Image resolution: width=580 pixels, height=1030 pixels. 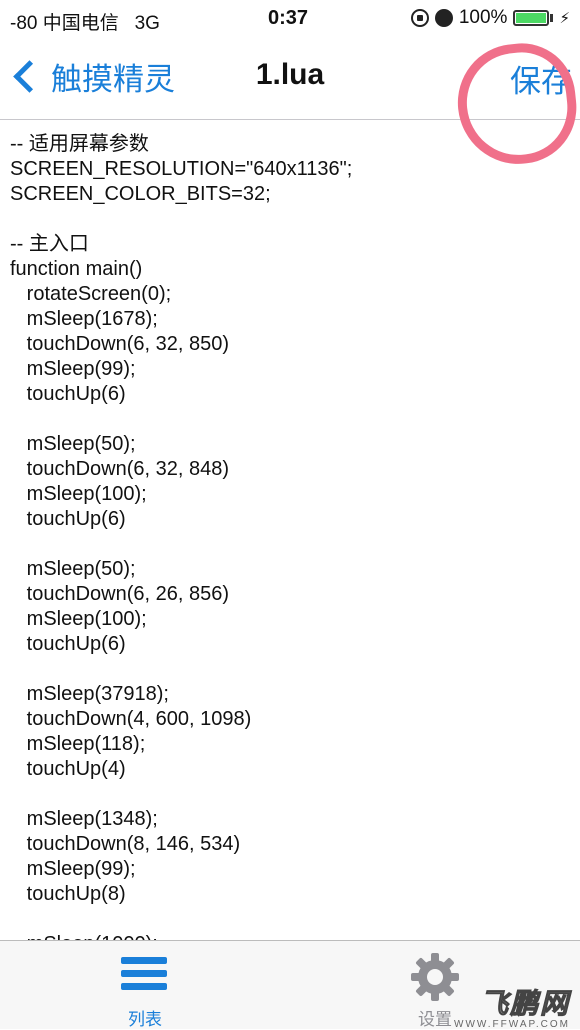 I want to click on tab-list-label: 列表, so click(x=145, y=1019).